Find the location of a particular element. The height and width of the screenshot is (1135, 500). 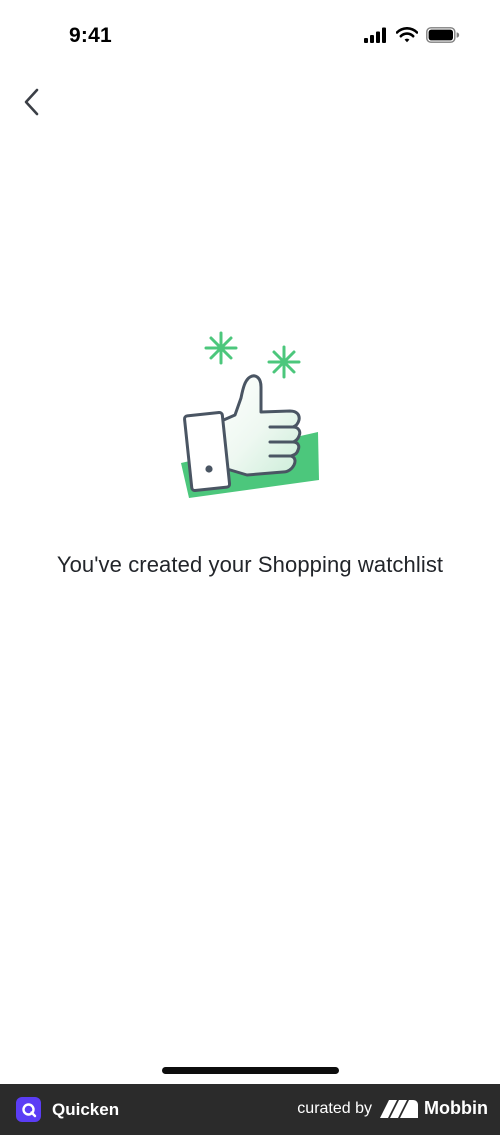

curated-credit: curated by Mobbin is located at coordinates (392, 1108).